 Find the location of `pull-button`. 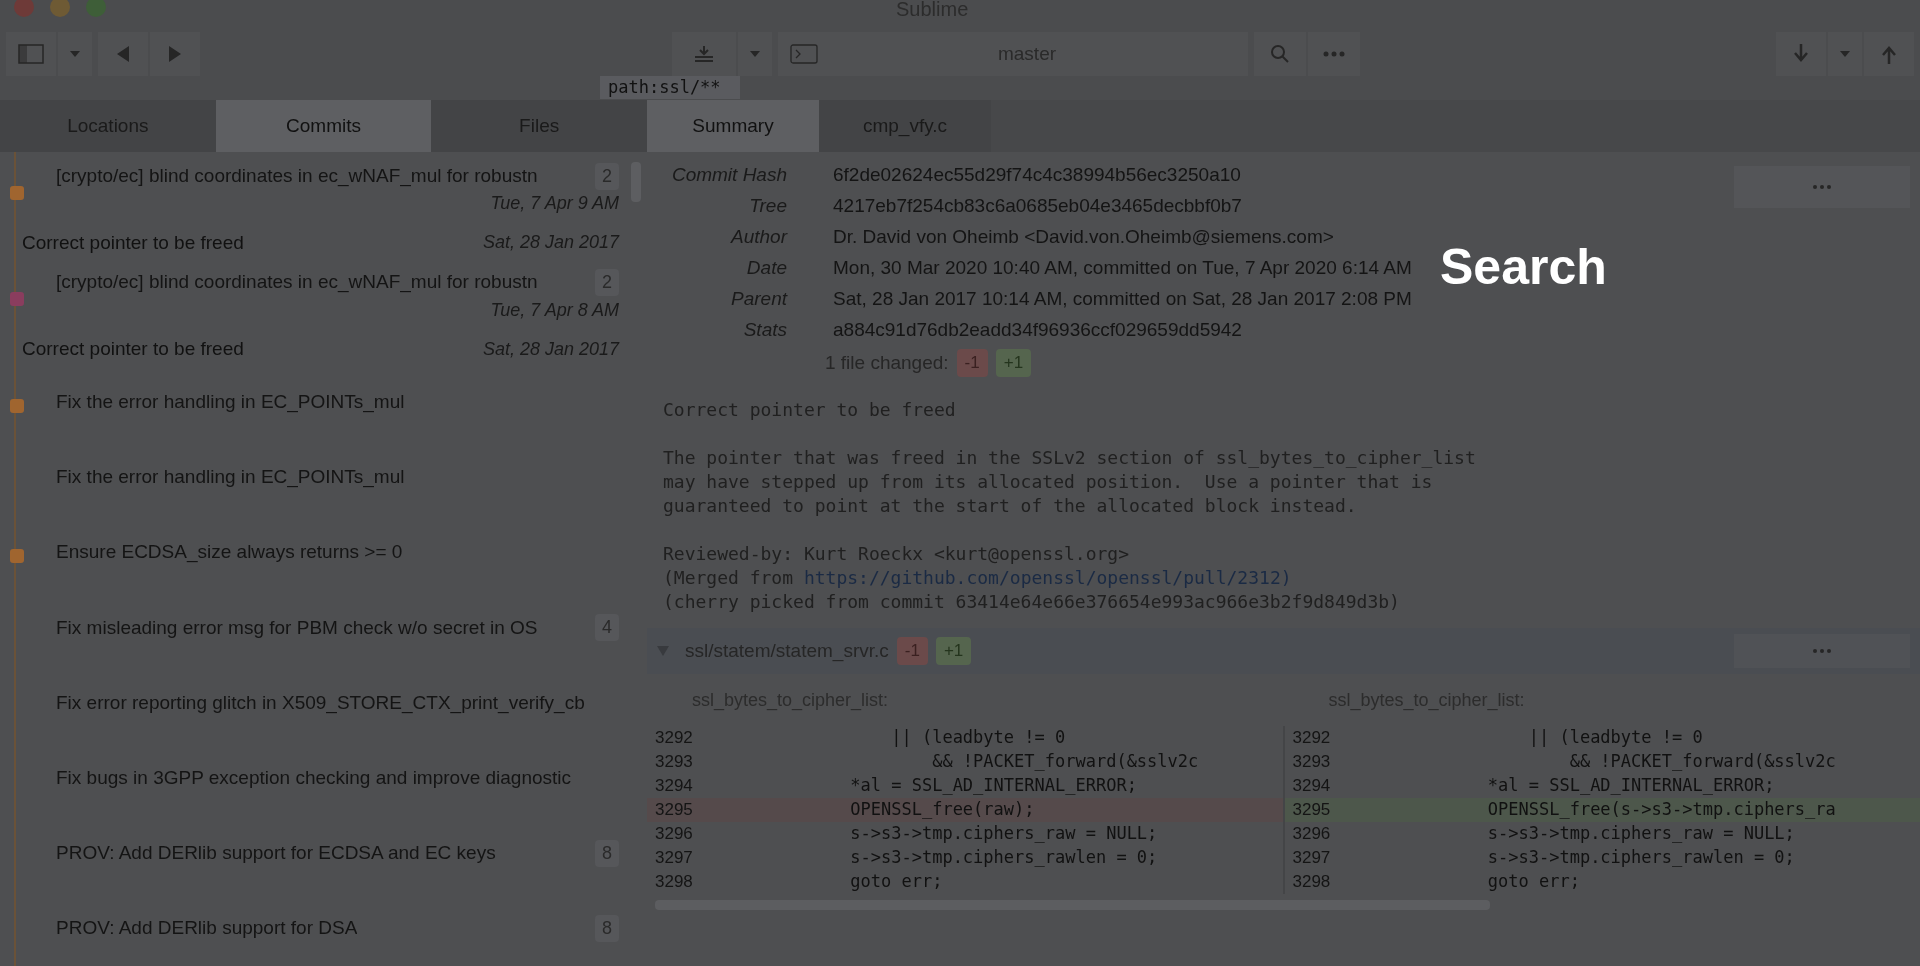

pull-button is located at coordinates (1801, 54).